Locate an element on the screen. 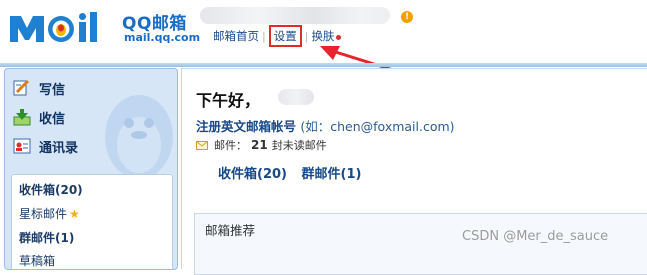 Image resolution: width=647 pixels, height=275 pixels. brand-domain: mail.qq.com is located at coordinates (162, 37).